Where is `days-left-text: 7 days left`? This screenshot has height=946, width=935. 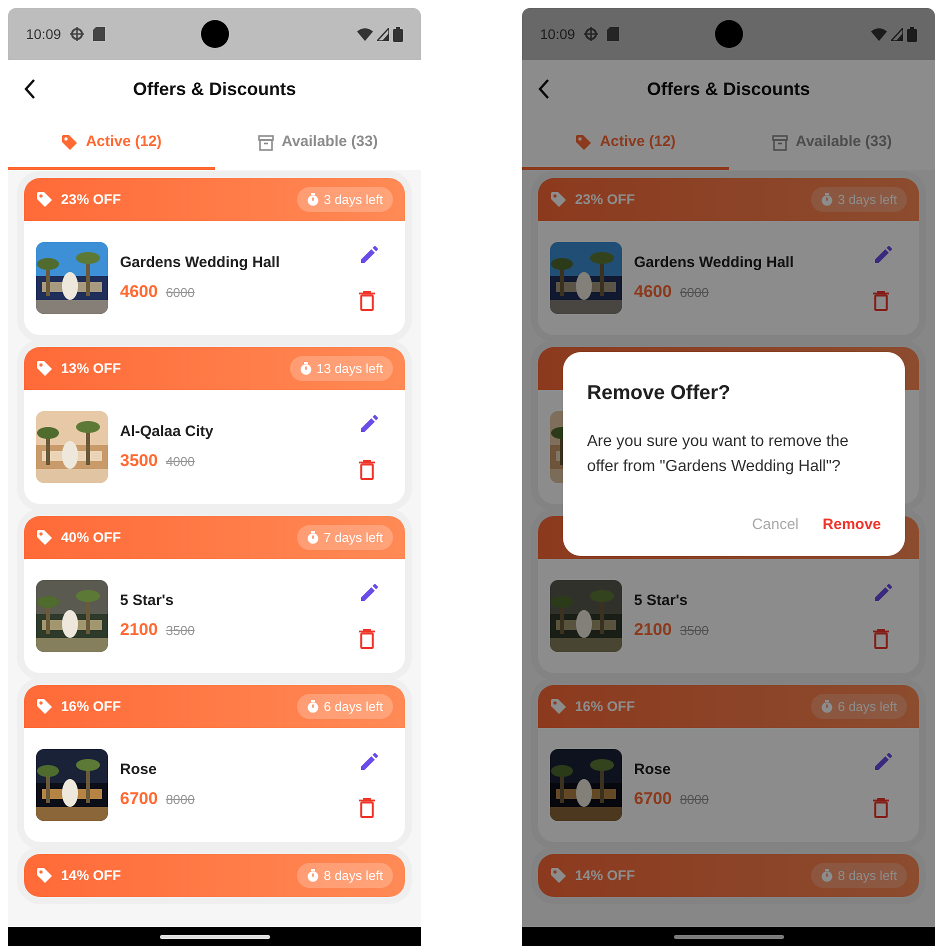 days-left-text: 7 days left is located at coordinates (353, 537).